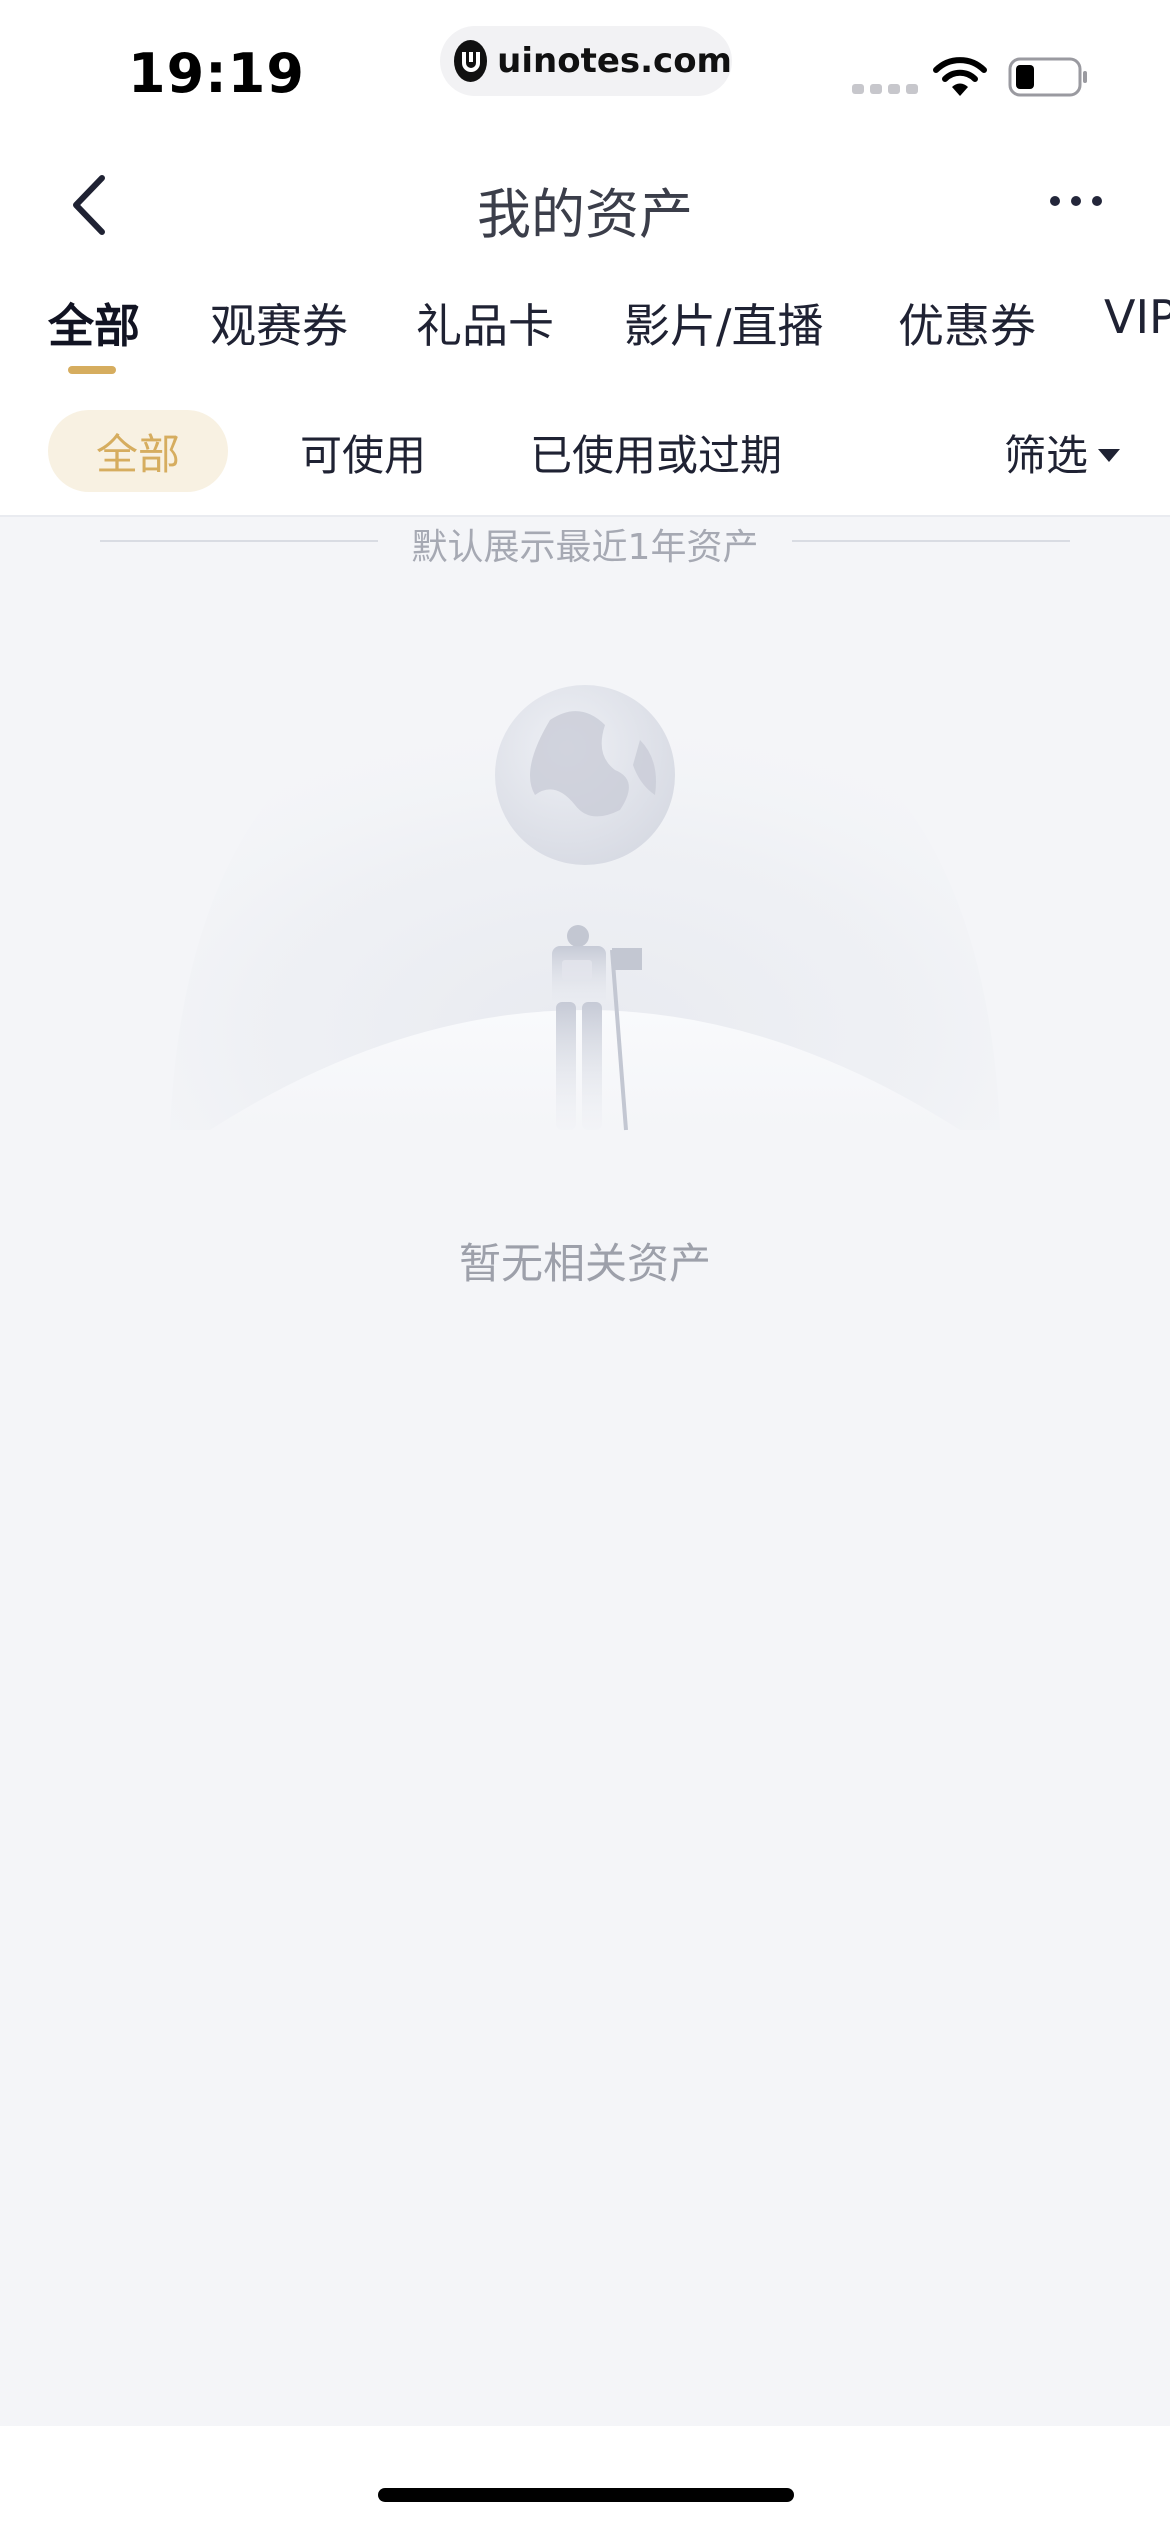  Describe the element at coordinates (656, 452) in the screenshot. I see `filter-chip-used-or-expired: 已使用或过期` at that location.